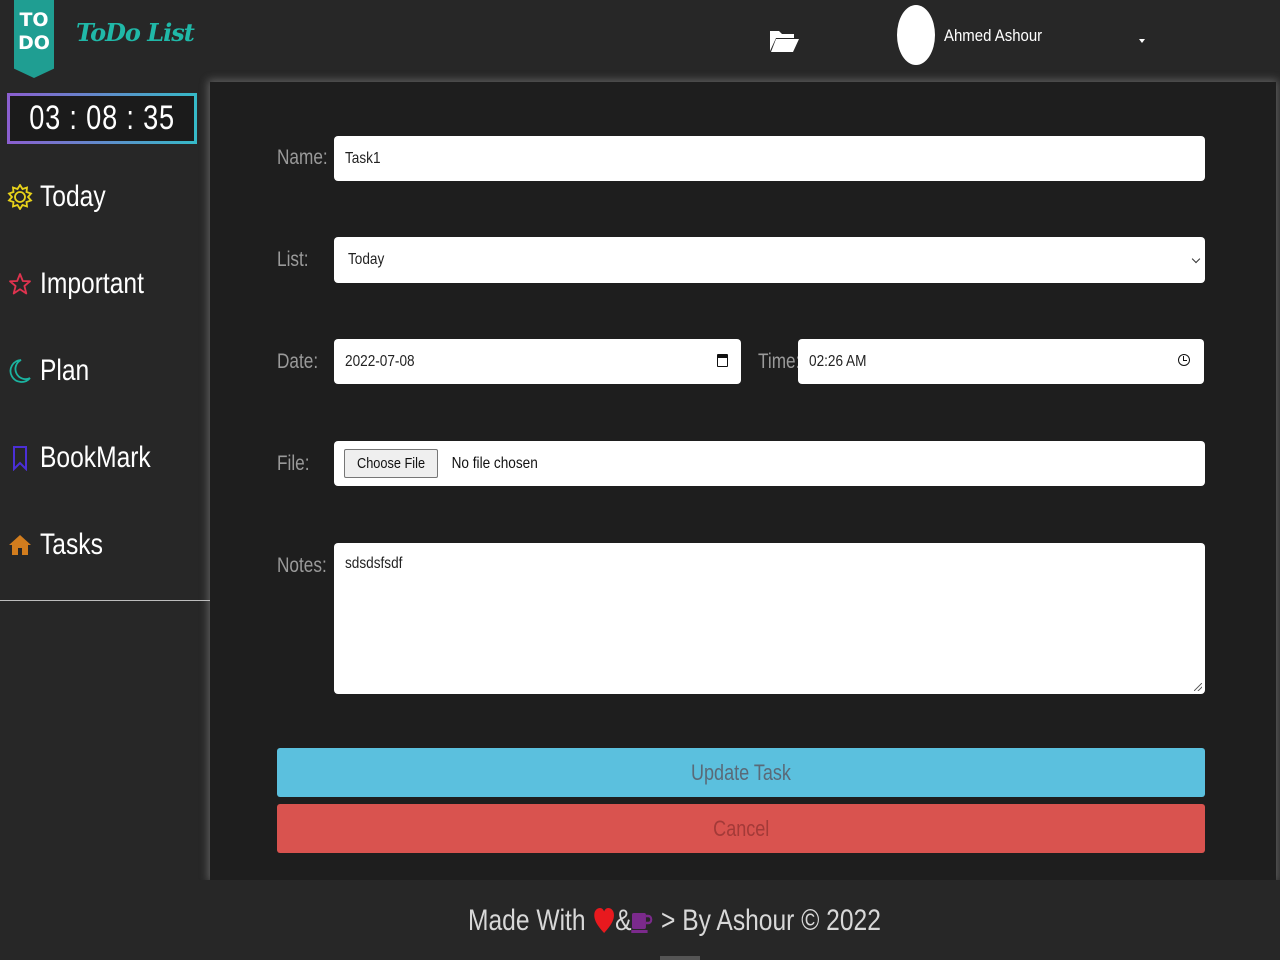  Describe the element at coordinates (135, 32) in the screenshot. I see `app-logo-text: ToDo List` at that location.